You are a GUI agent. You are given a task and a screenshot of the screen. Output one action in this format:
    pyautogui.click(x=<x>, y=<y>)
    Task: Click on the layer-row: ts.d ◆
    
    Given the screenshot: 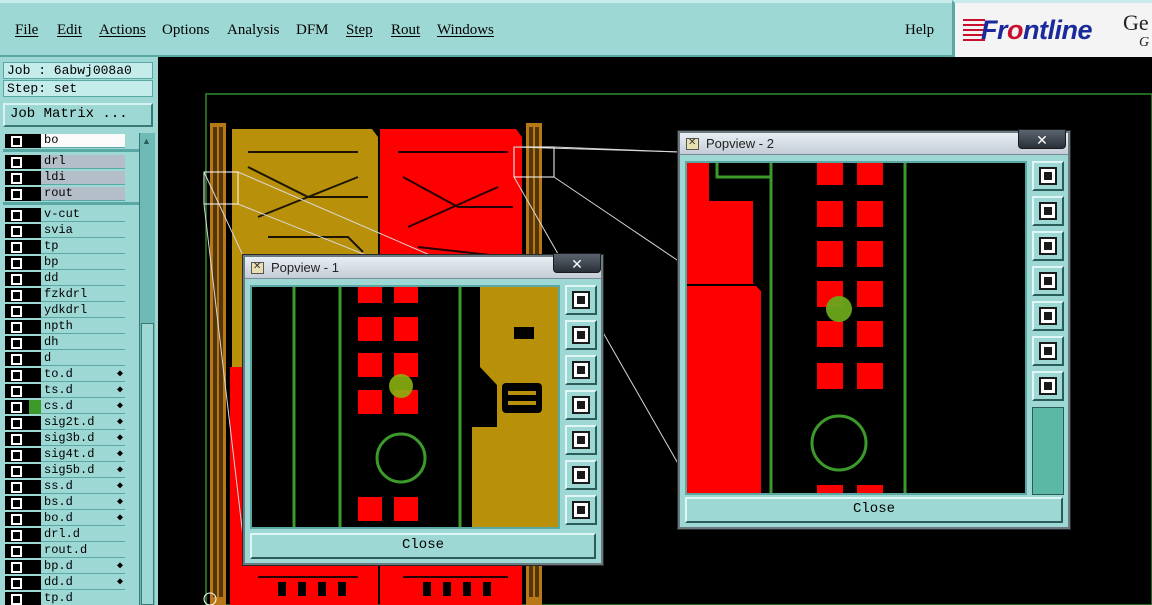 What is the action you would take?
    pyautogui.click(x=71, y=391)
    